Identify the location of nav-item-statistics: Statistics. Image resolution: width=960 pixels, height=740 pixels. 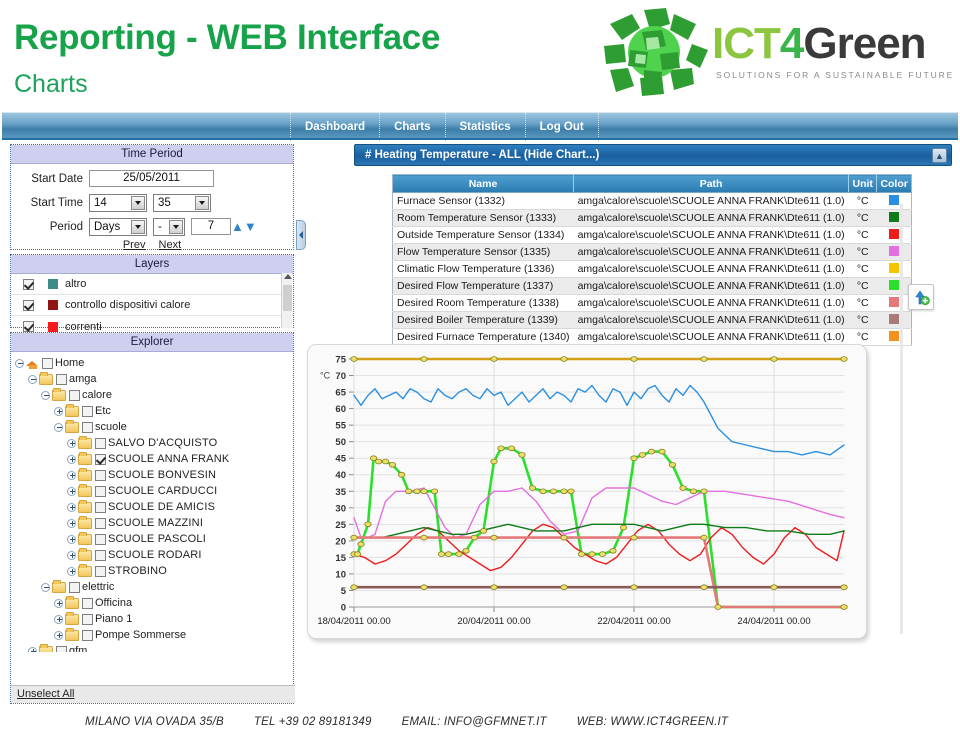
(486, 127).